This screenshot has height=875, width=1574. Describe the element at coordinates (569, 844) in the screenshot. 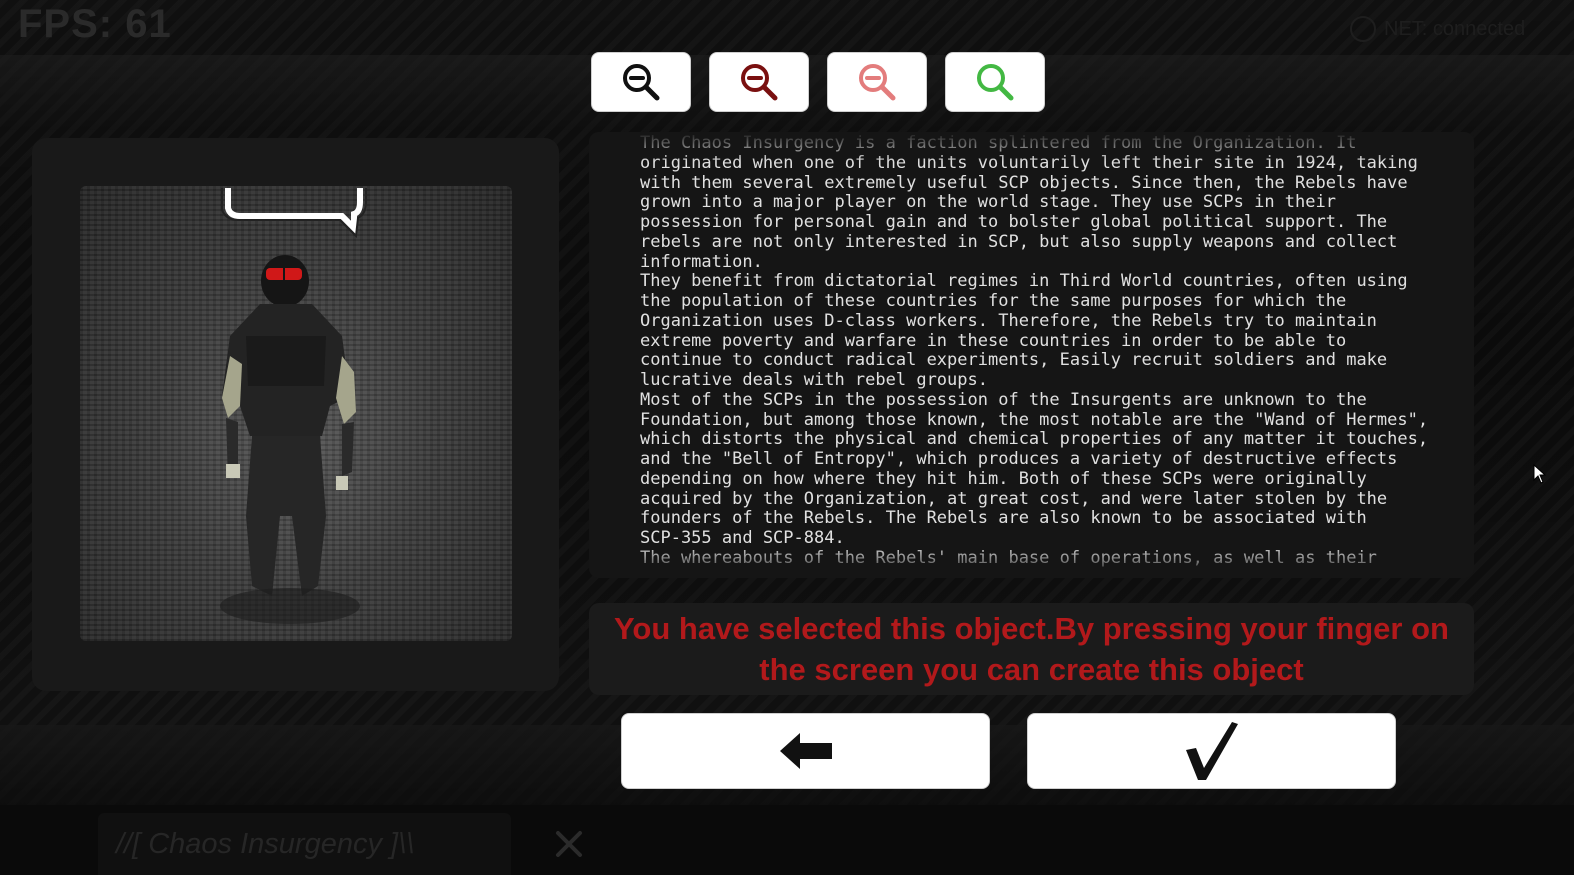

I see `close-icon` at that location.